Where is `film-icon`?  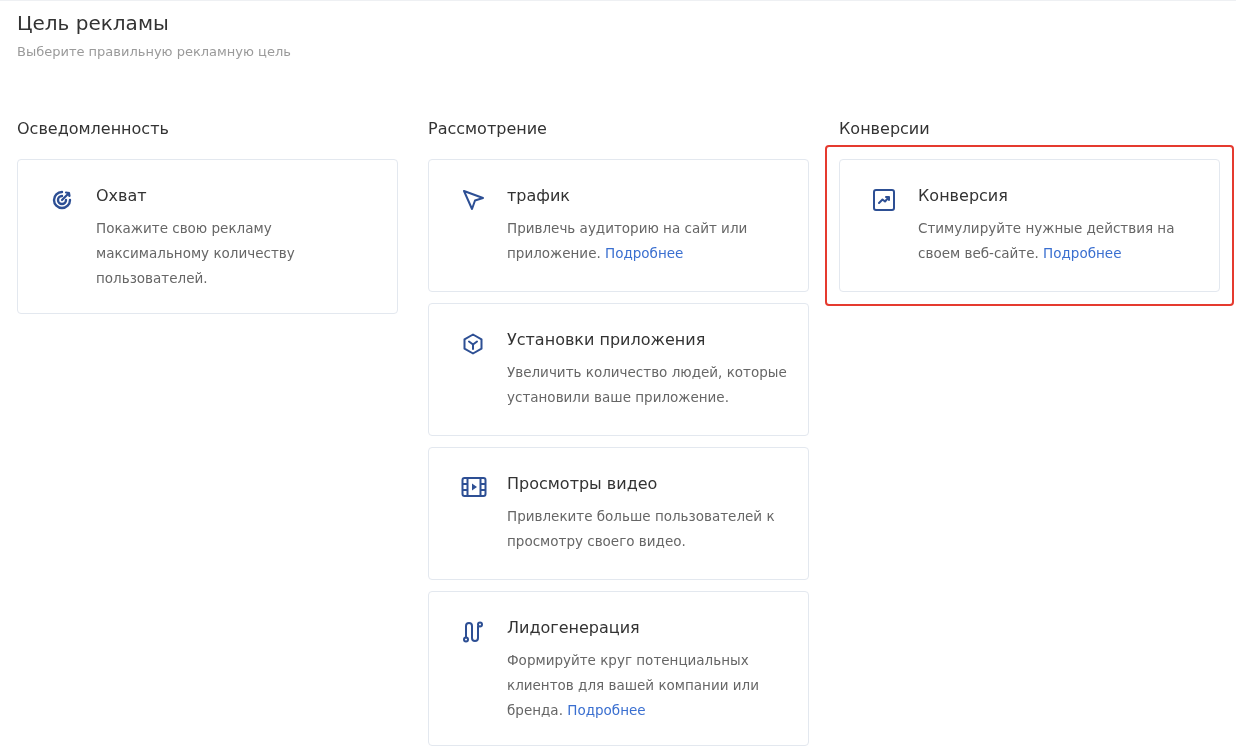
film-icon is located at coordinates (474, 487).